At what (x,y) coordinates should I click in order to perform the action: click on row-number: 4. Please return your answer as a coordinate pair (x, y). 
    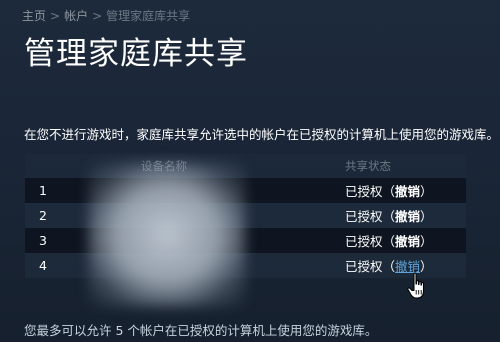
    Looking at the image, I should click on (54, 265).